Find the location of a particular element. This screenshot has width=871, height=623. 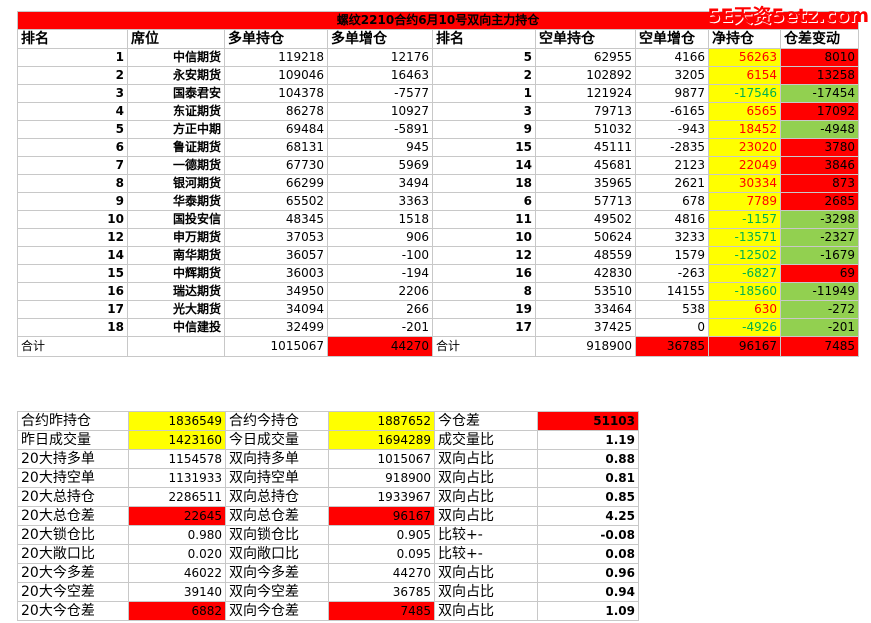

total-long: 1015067 is located at coordinates (276, 346).